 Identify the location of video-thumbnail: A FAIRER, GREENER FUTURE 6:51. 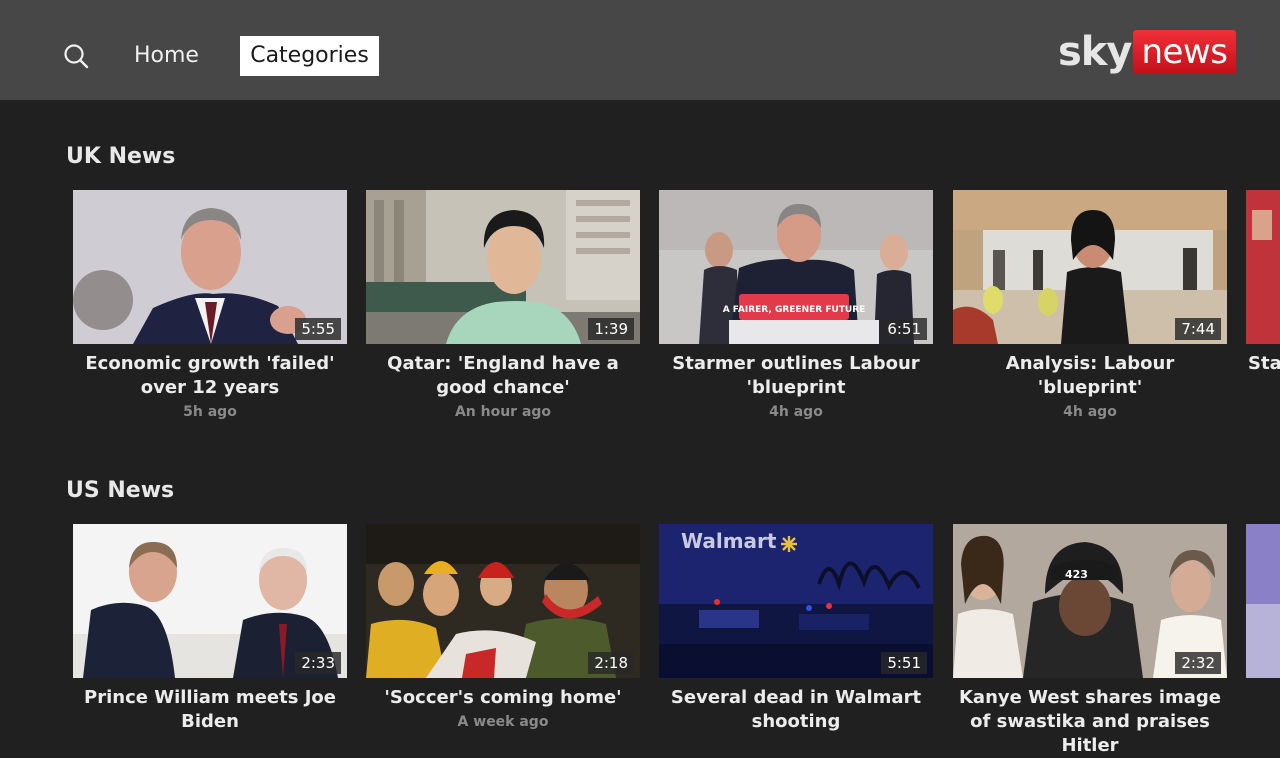
(796, 267).